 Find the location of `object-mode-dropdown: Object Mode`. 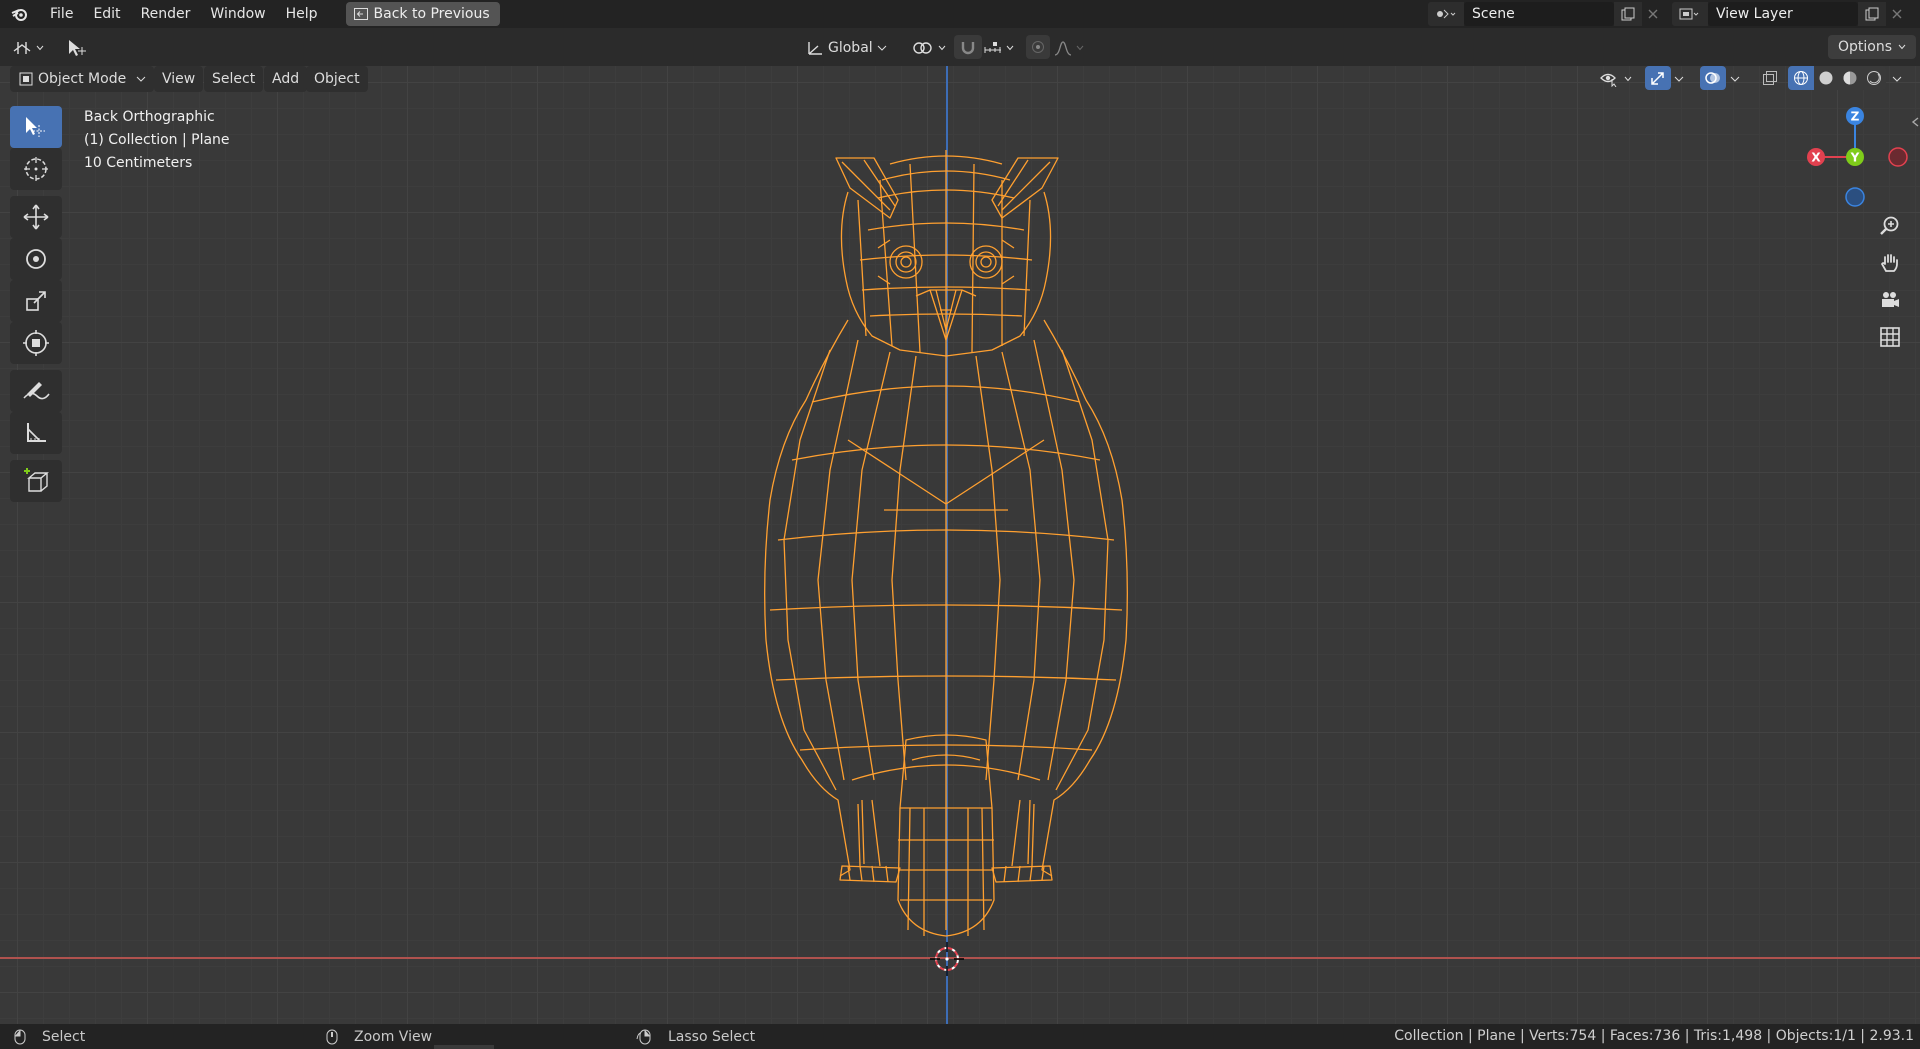

object-mode-dropdown: Object Mode is located at coordinates (82, 79).